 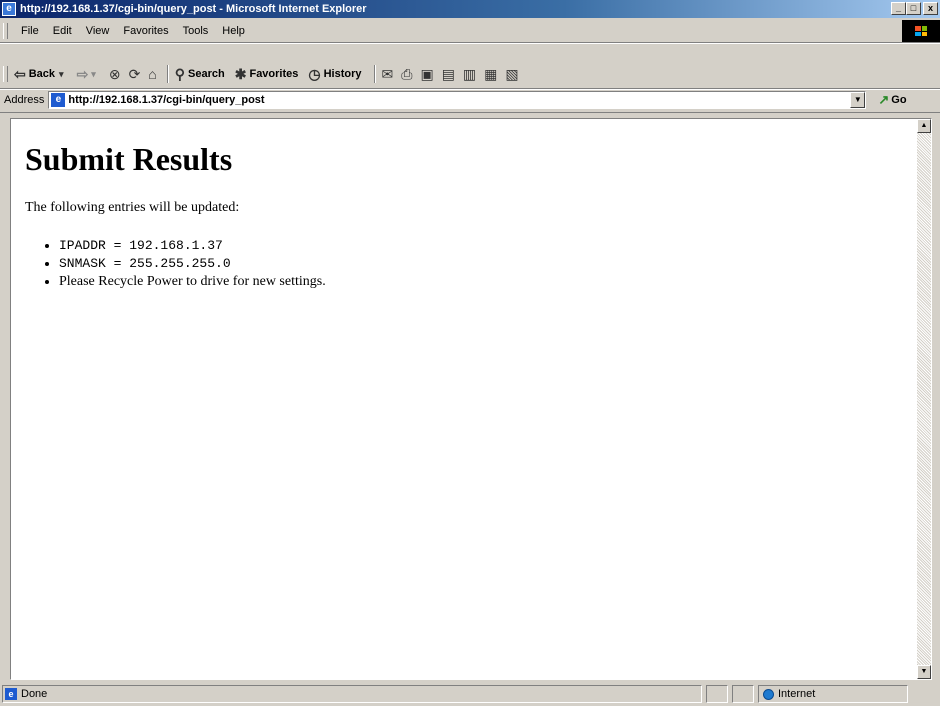 What do you see at coordinates (129, 159) in the screenshot?
I see `page-heading: Submit Results` at bounding box center [129, 159].